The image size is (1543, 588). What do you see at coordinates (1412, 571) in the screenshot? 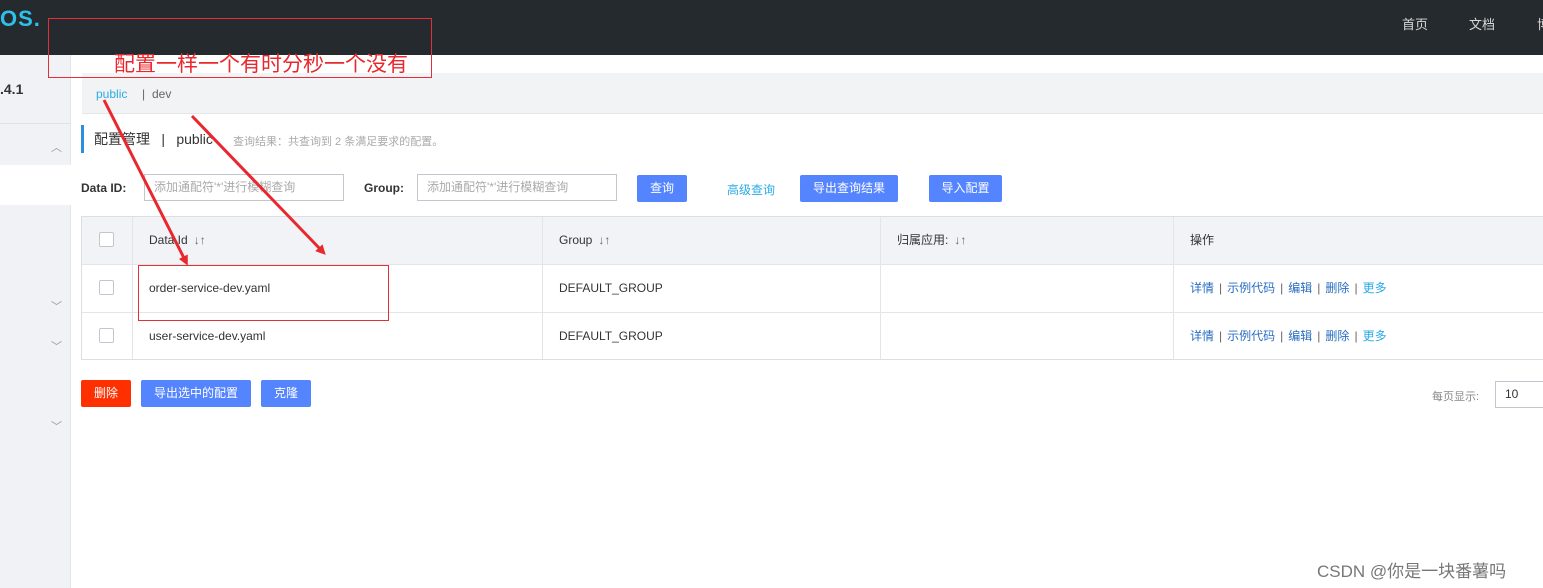
I see `csdn-watermark: CSDN @你是一块番薯吗` at bounding box center [1412, 571].